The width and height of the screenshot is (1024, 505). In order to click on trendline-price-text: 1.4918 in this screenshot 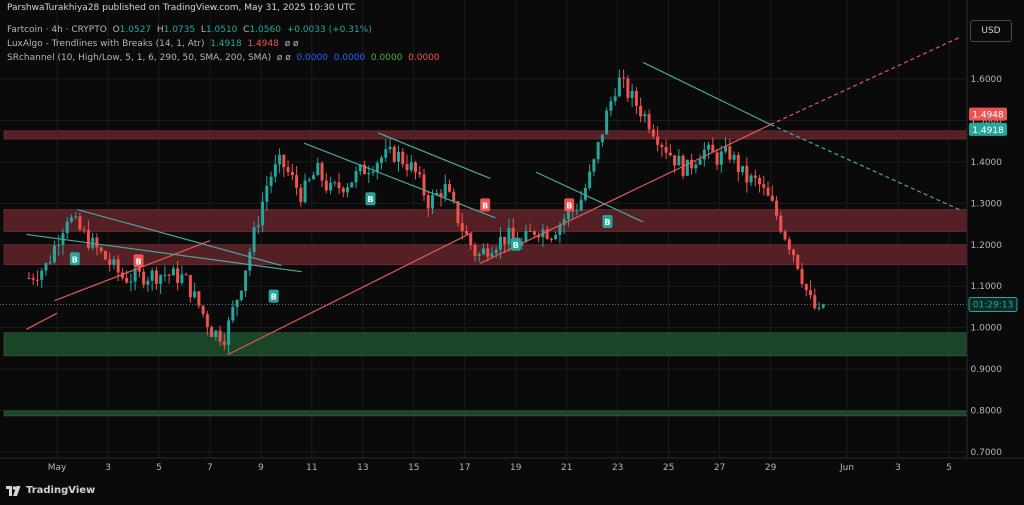, I will do `click(988, 131)`.